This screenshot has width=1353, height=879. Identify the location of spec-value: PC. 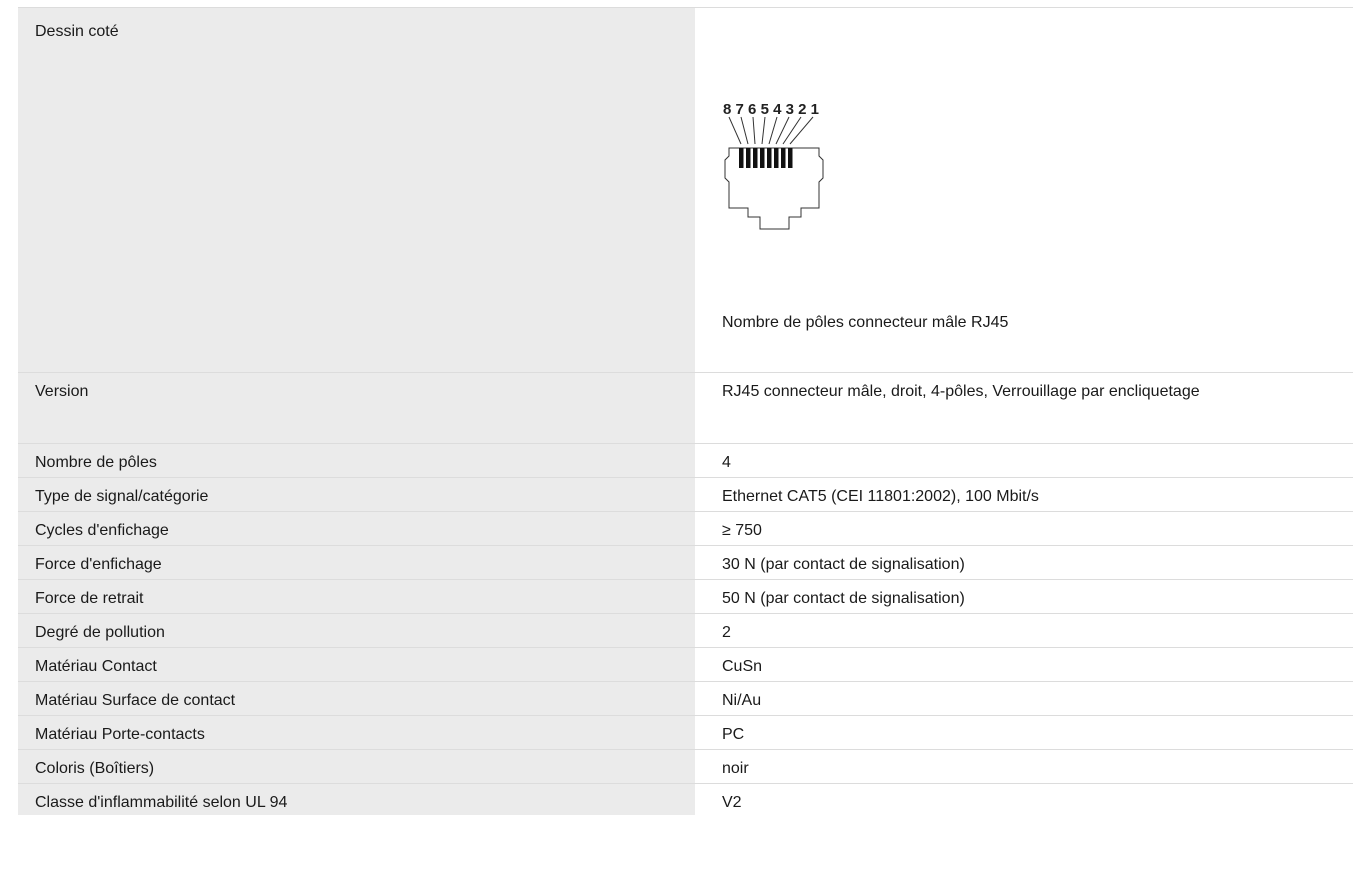
(733, 734).